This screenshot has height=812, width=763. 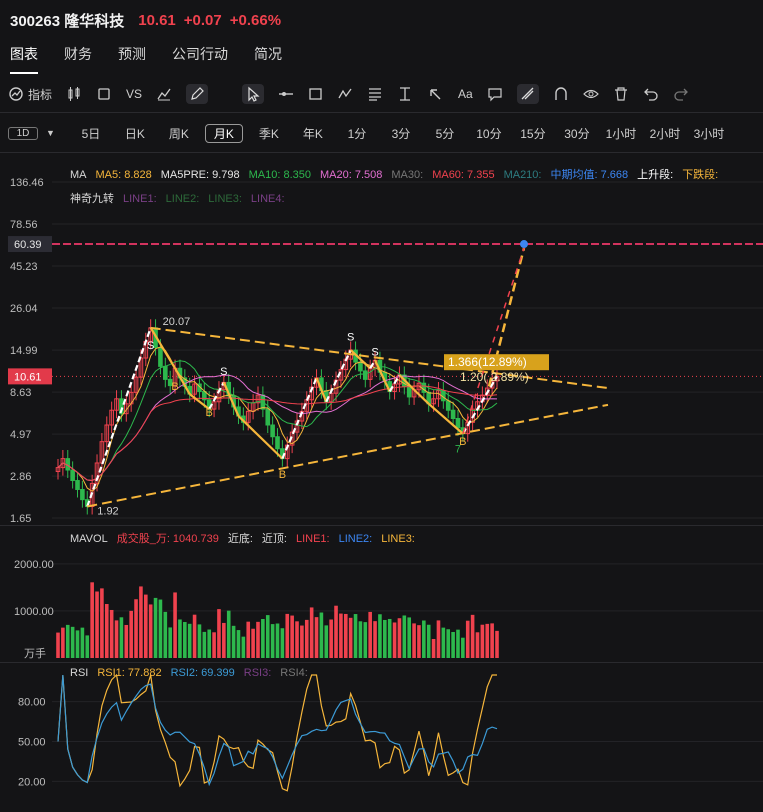 I want to click on y-tick-label: 14.99, so click(x=24, y=351).